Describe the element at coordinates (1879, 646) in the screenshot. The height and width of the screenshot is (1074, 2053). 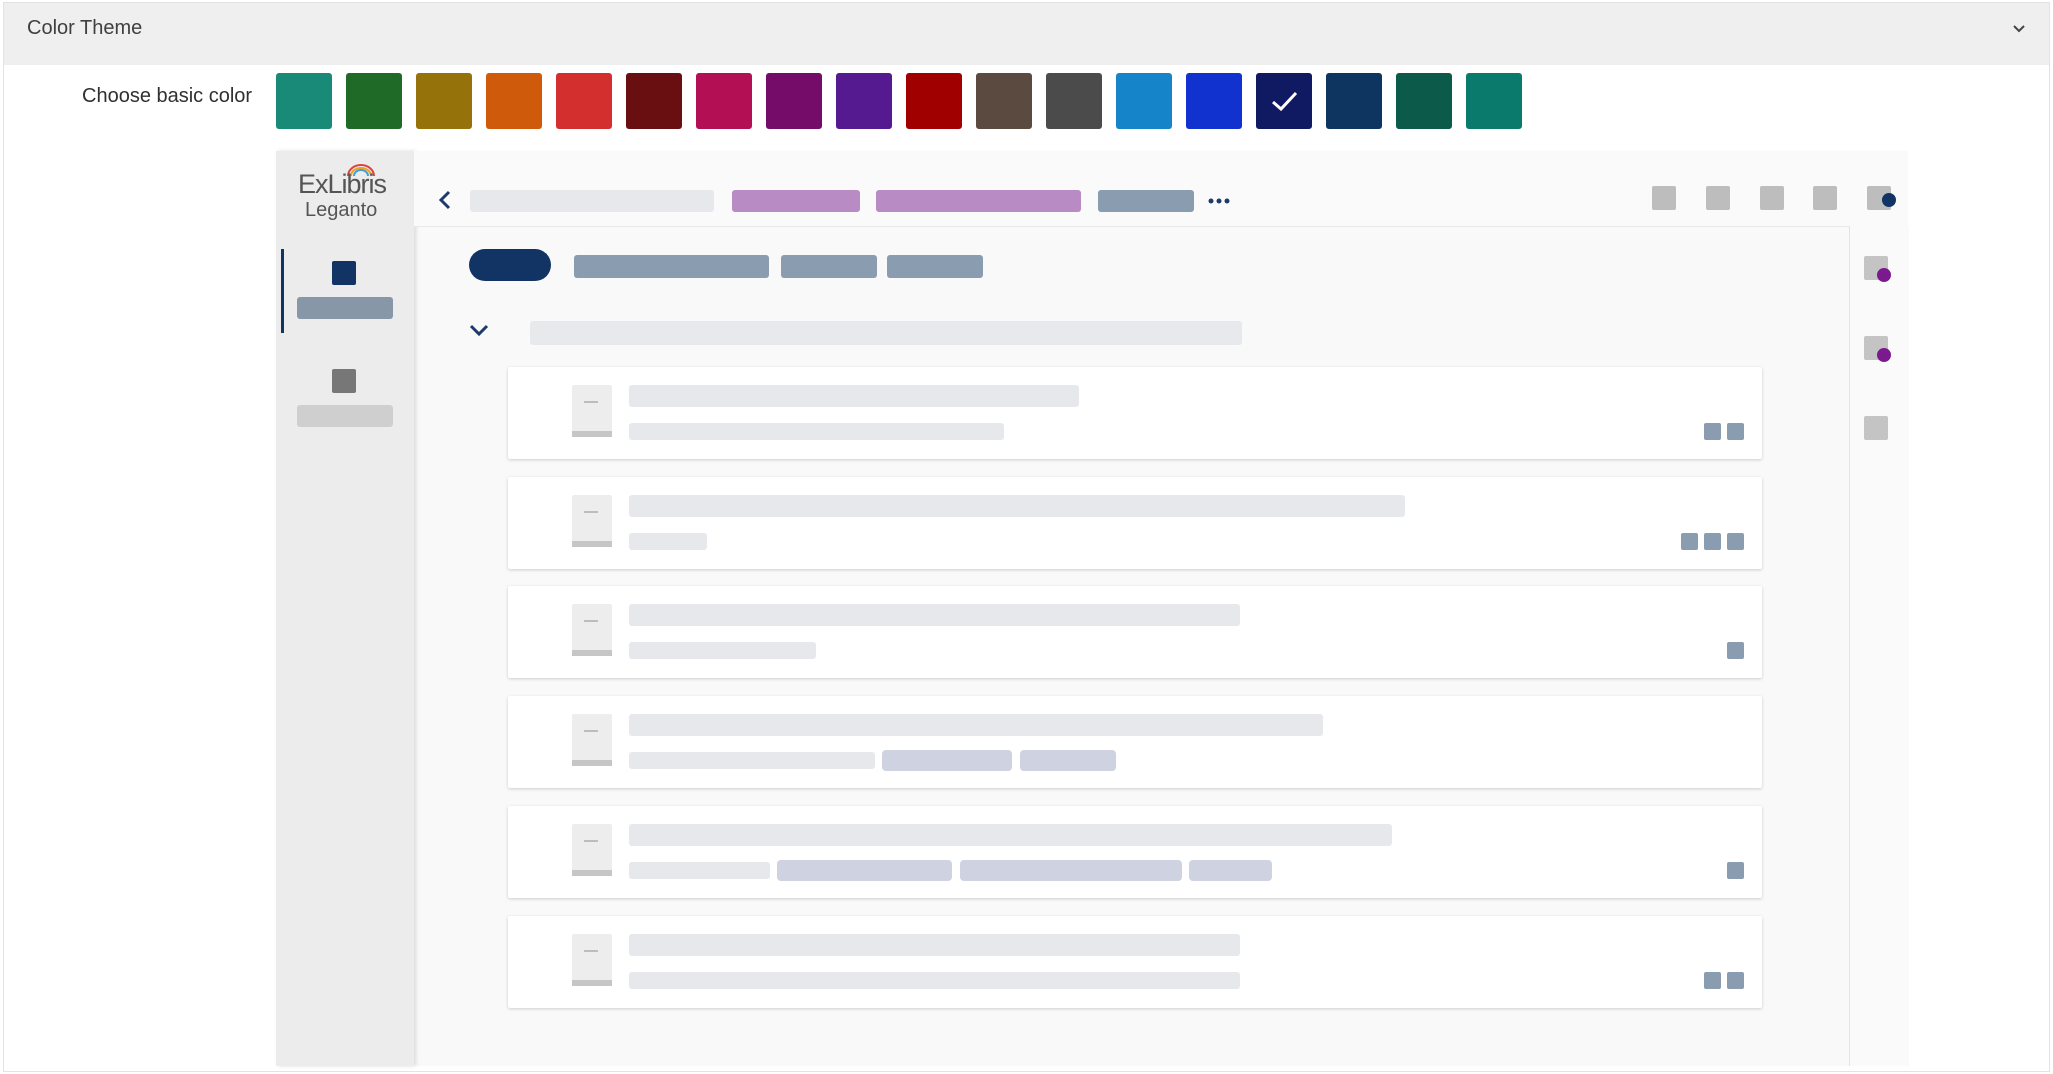
I see `preview-right-rail` at that location.